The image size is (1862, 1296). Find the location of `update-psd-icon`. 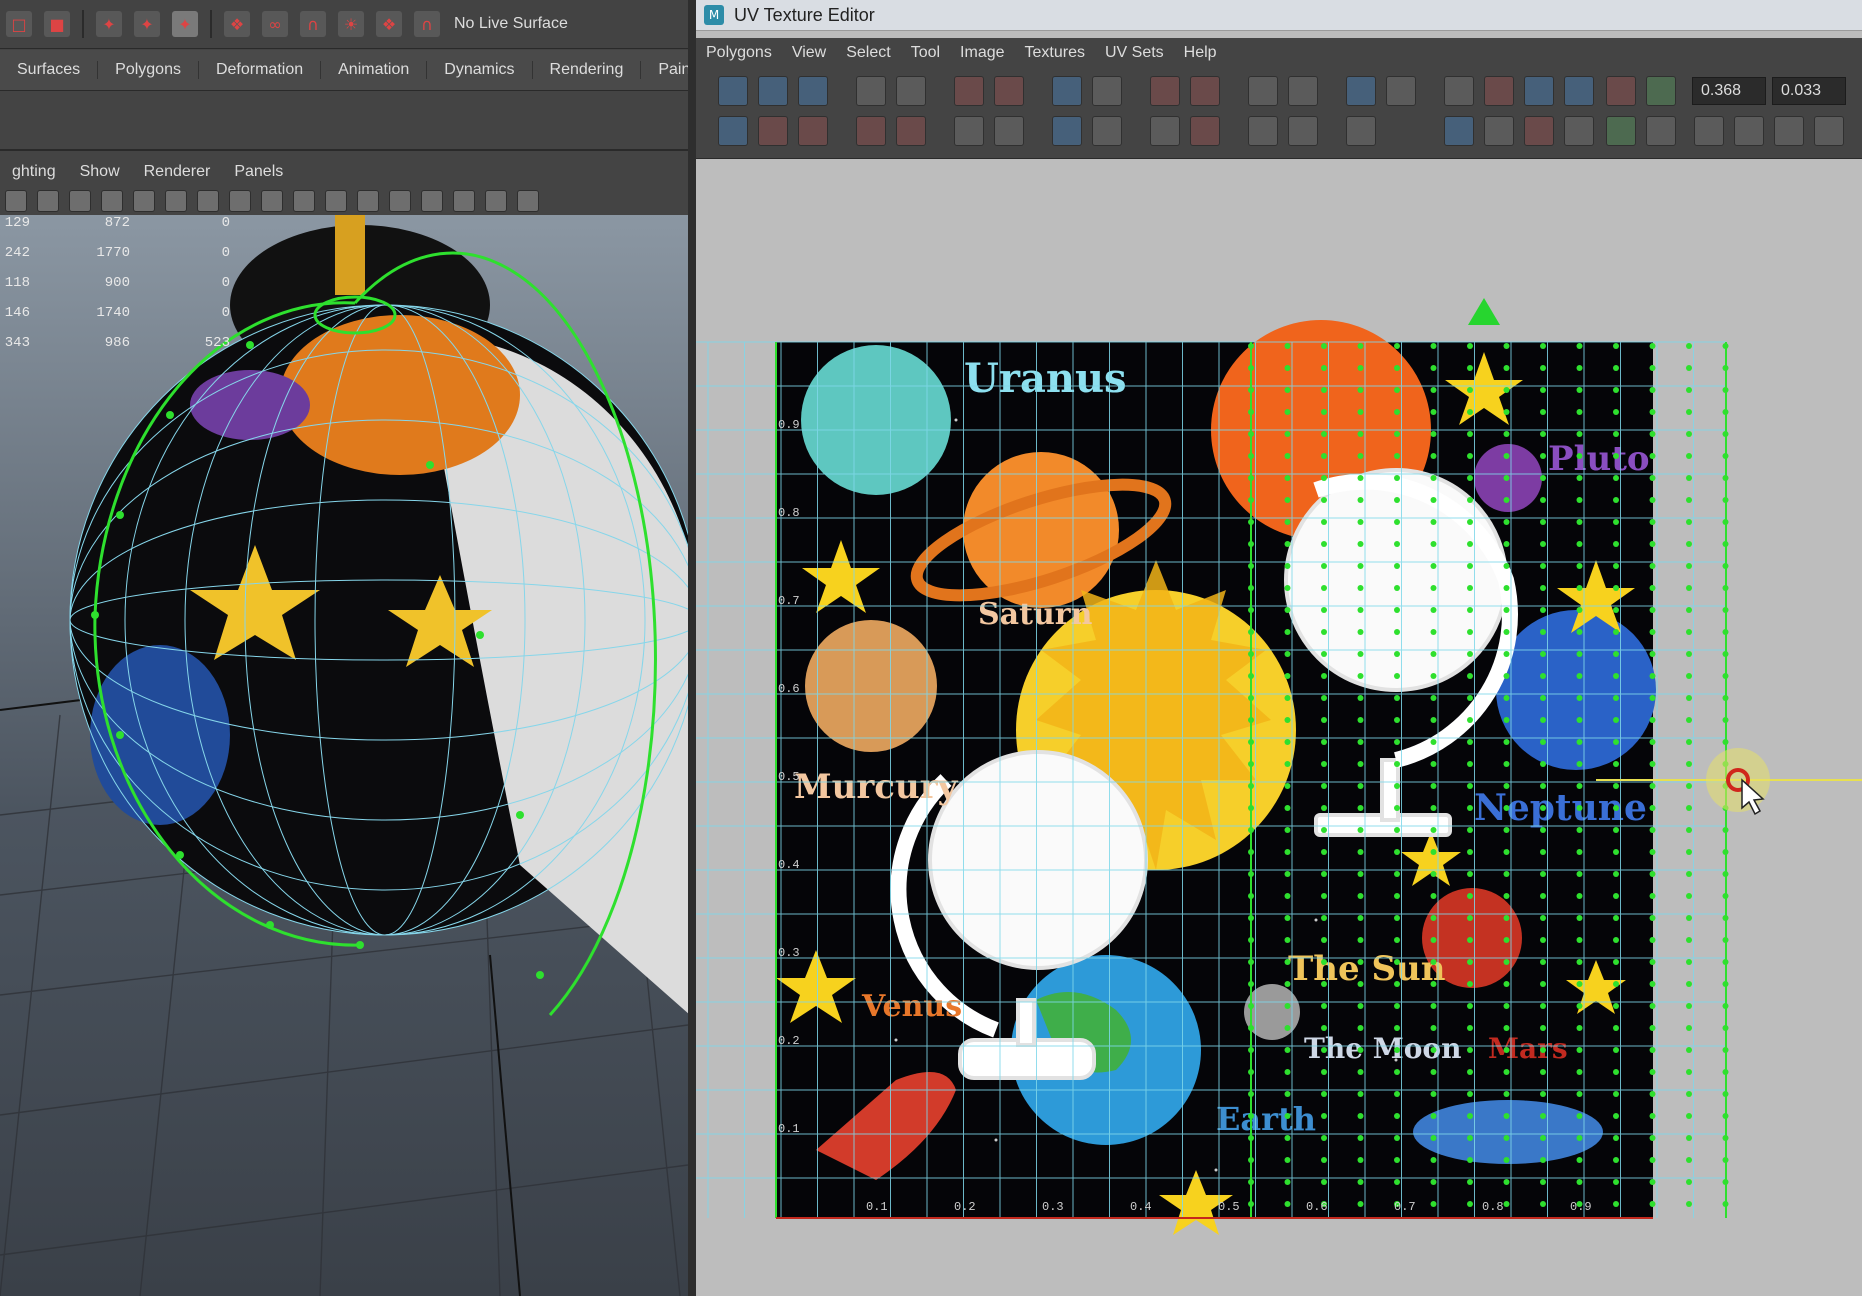

update-psd-icon is located at coordinates (1661, 91).